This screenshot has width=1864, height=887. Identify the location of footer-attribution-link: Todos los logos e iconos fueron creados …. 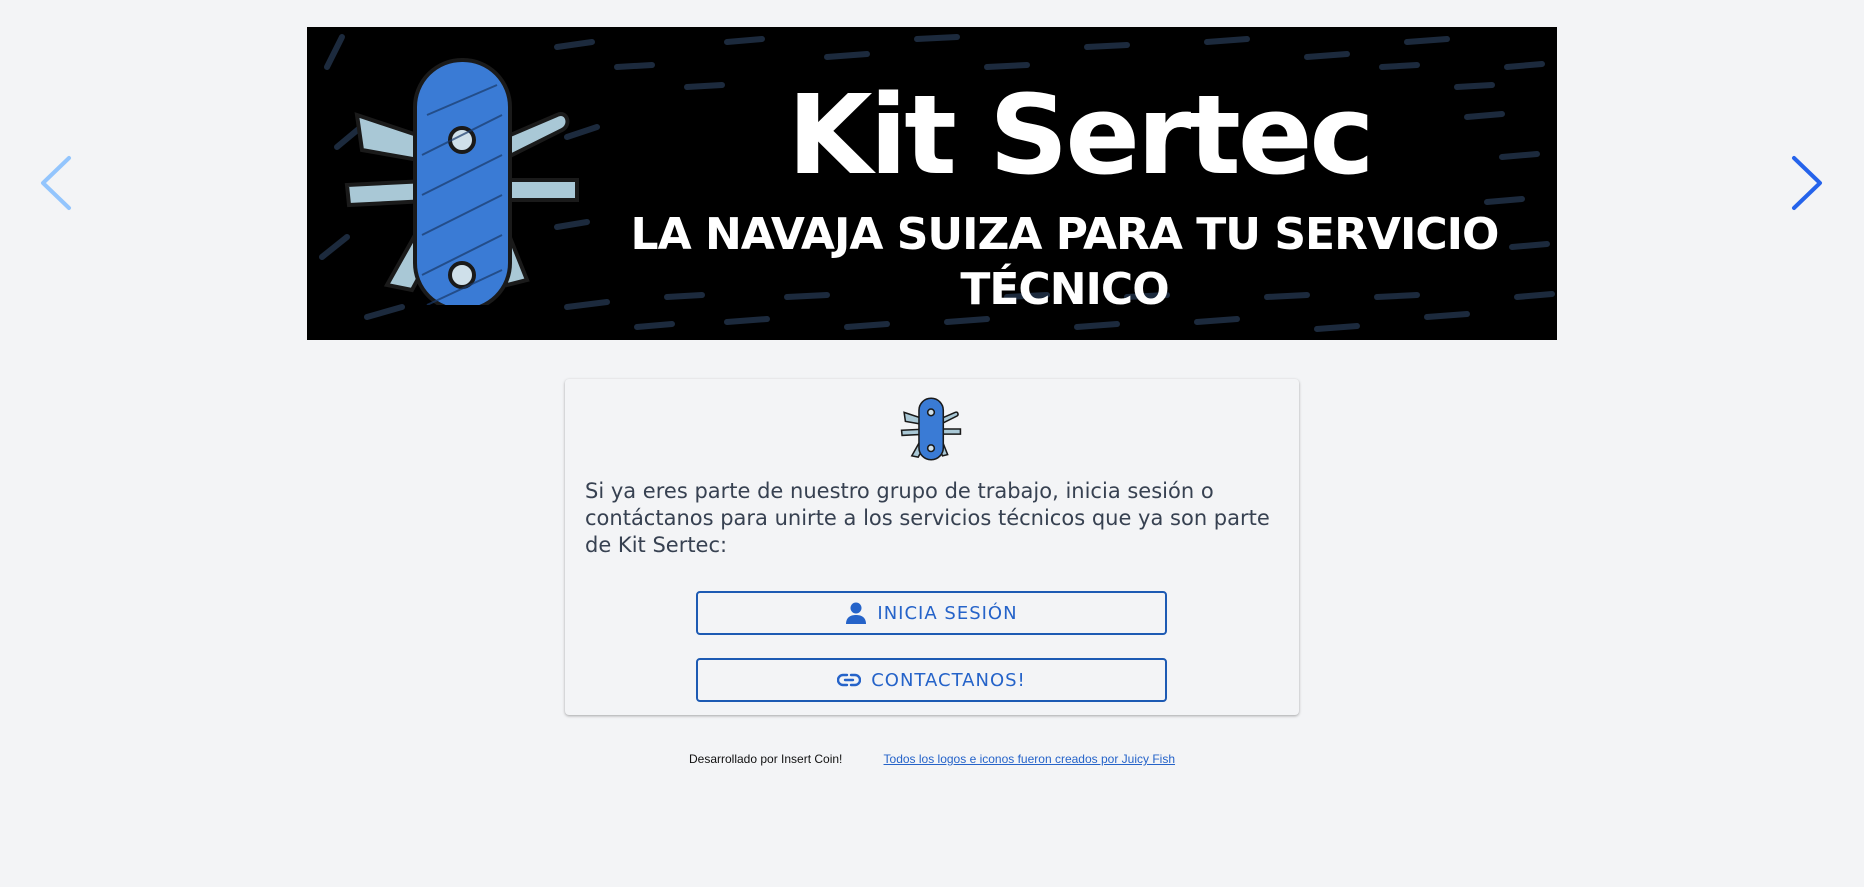
(1030, 759).